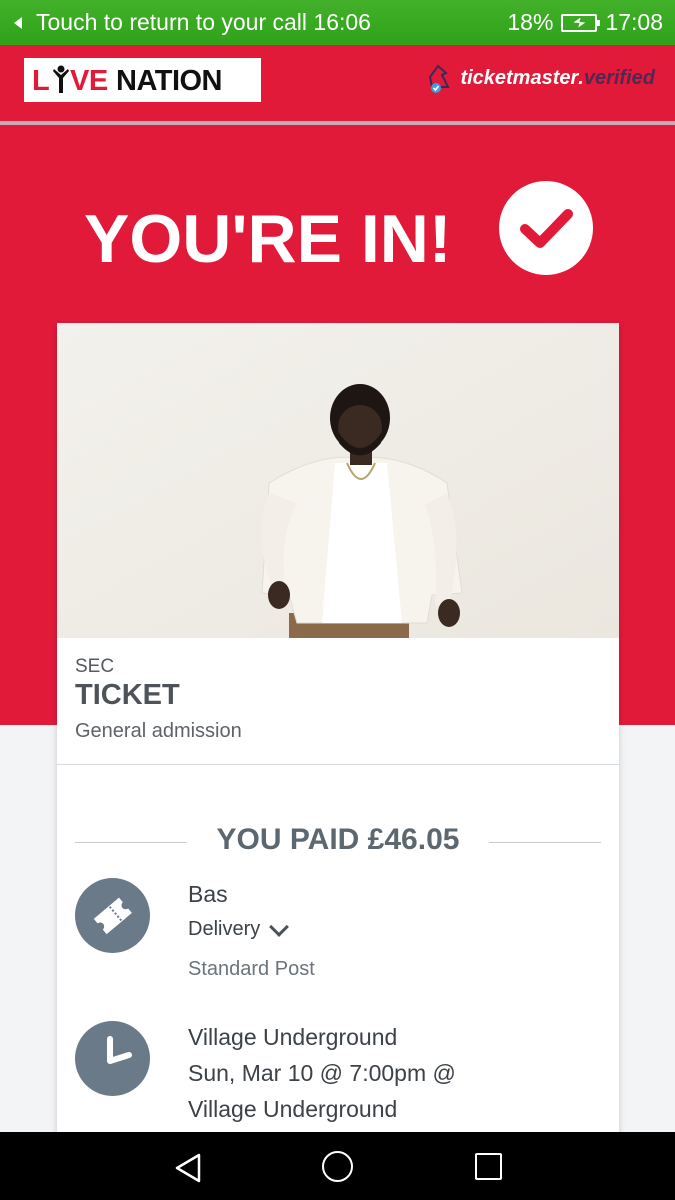 The height and width of the screenshot is (1200, 675). I want to click on venue-name: Village Underground, so click(293, 1037).